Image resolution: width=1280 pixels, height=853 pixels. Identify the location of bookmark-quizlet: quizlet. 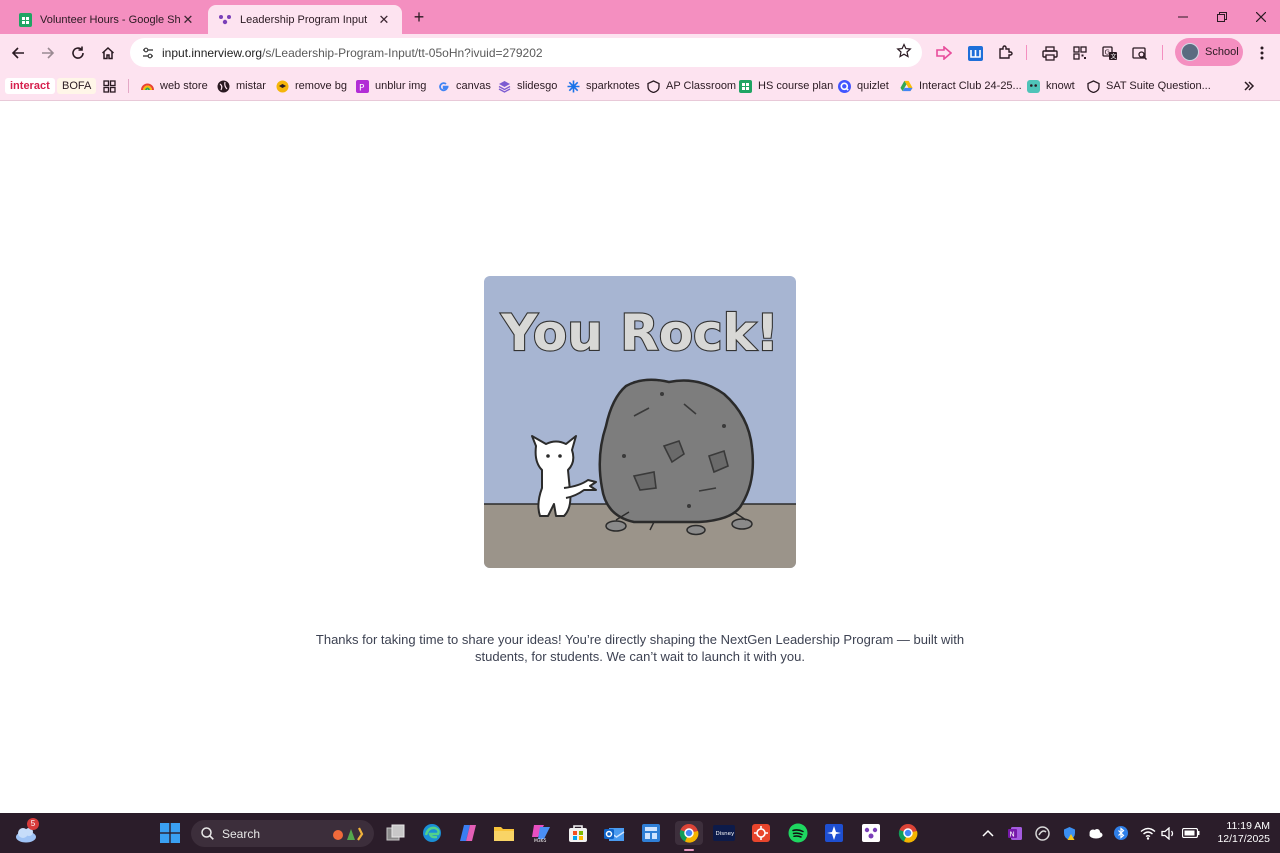
(863, 86).